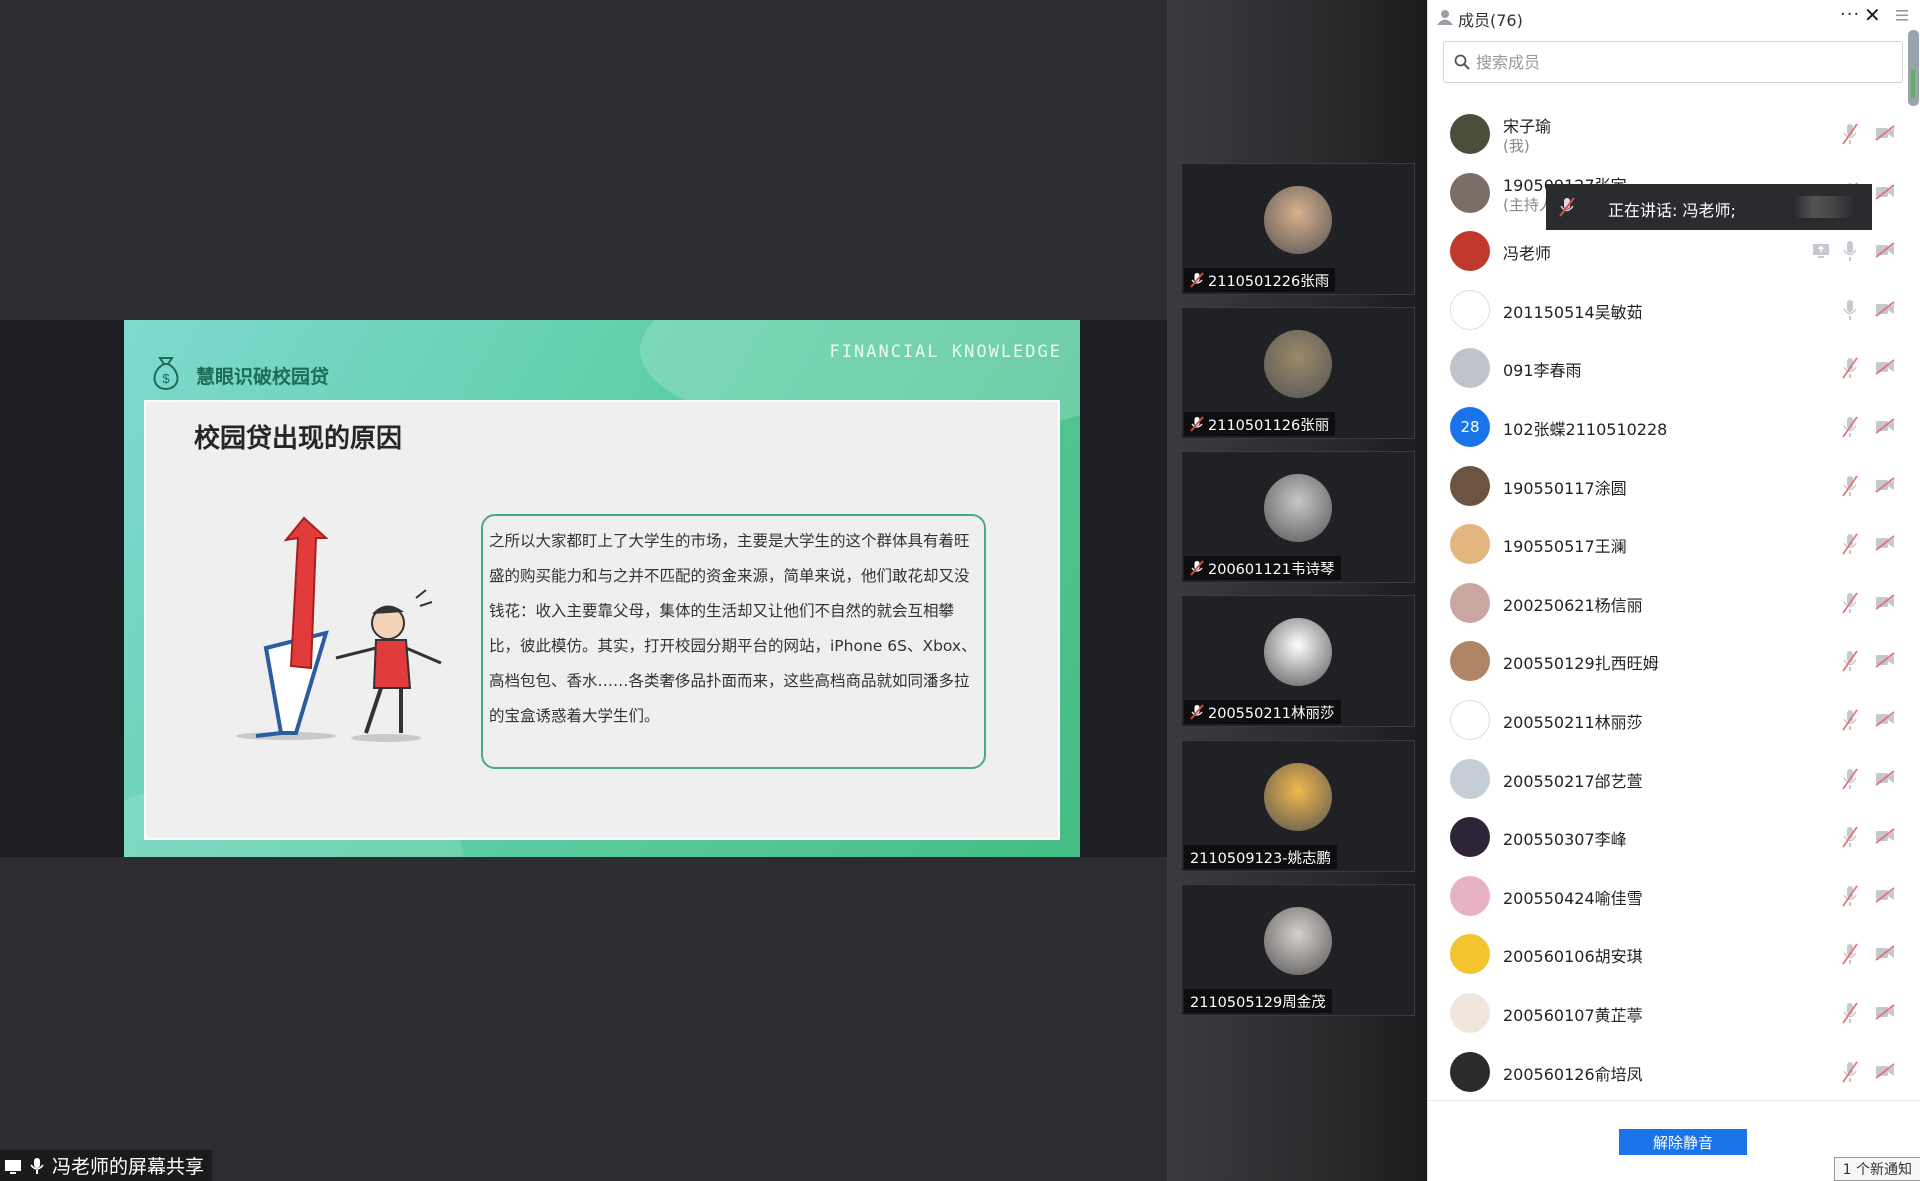  I want to click on video-name-label: 2110505129周金茂, so click(1258, 1001).